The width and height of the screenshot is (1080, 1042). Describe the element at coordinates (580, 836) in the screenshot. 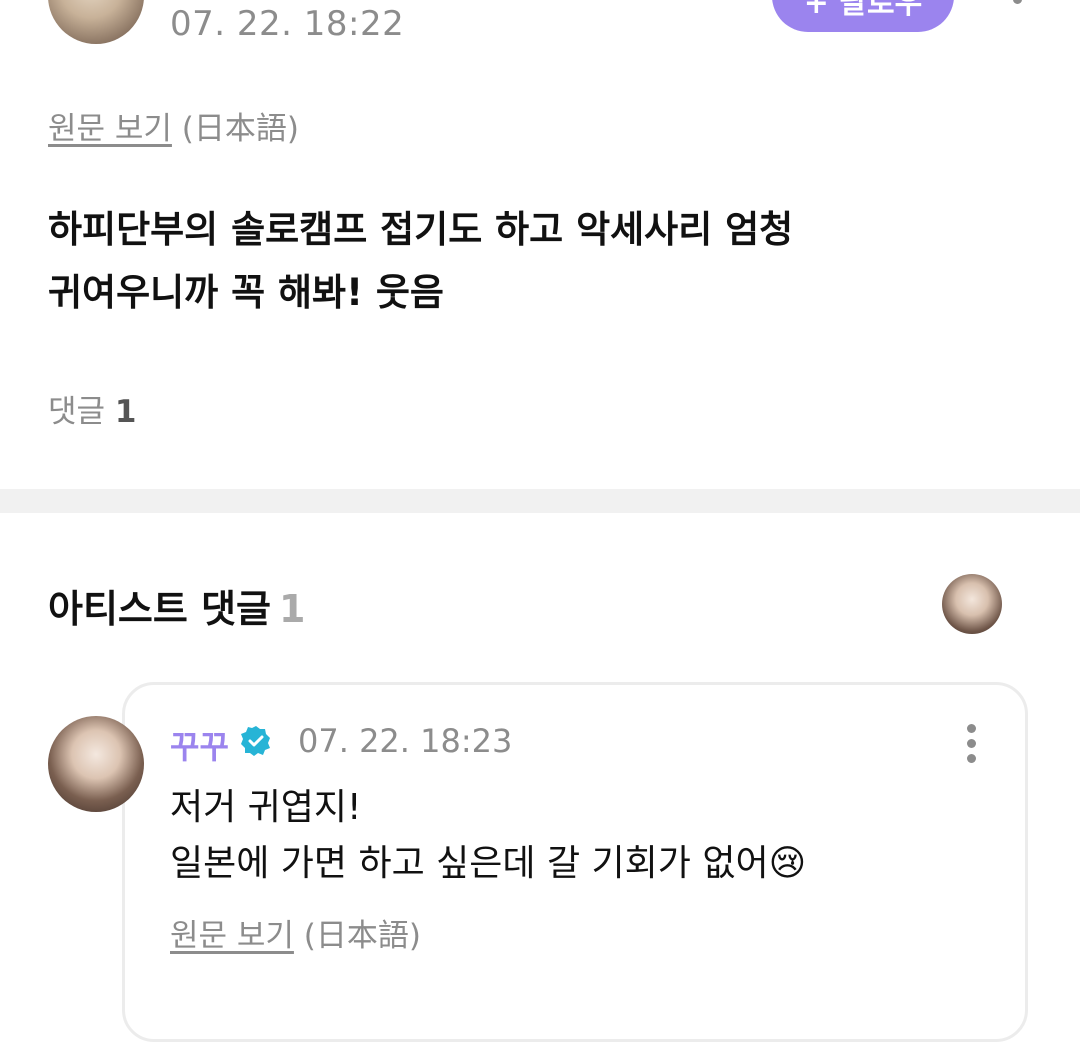

I see `comment-text: 저거 귀엽지! 일본에 가면 하고 싶은데 갈 기회가 없어😢` at that location.